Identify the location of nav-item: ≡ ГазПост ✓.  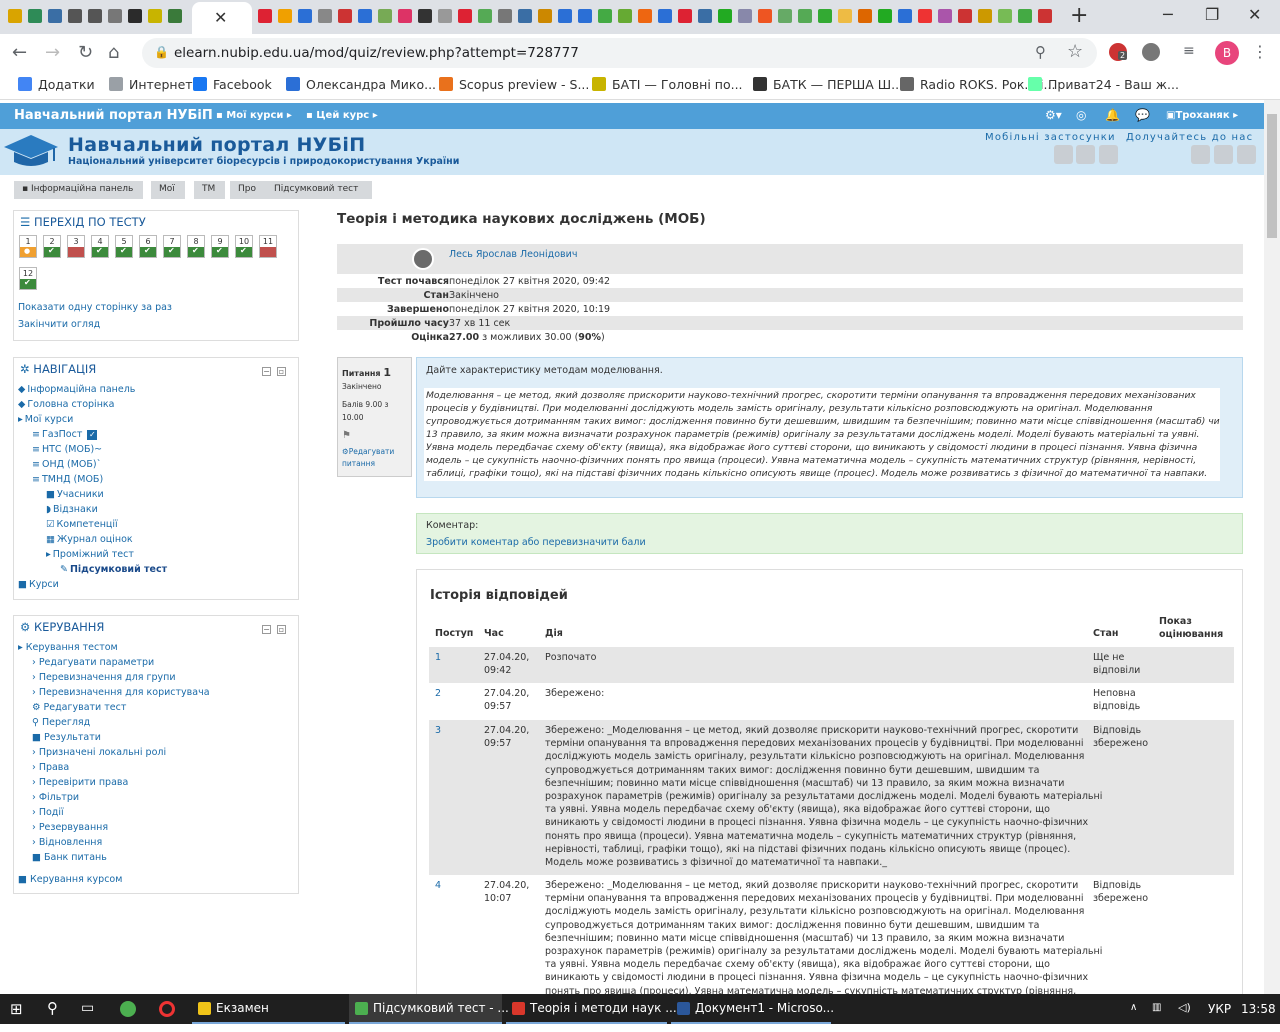
(65, 434).